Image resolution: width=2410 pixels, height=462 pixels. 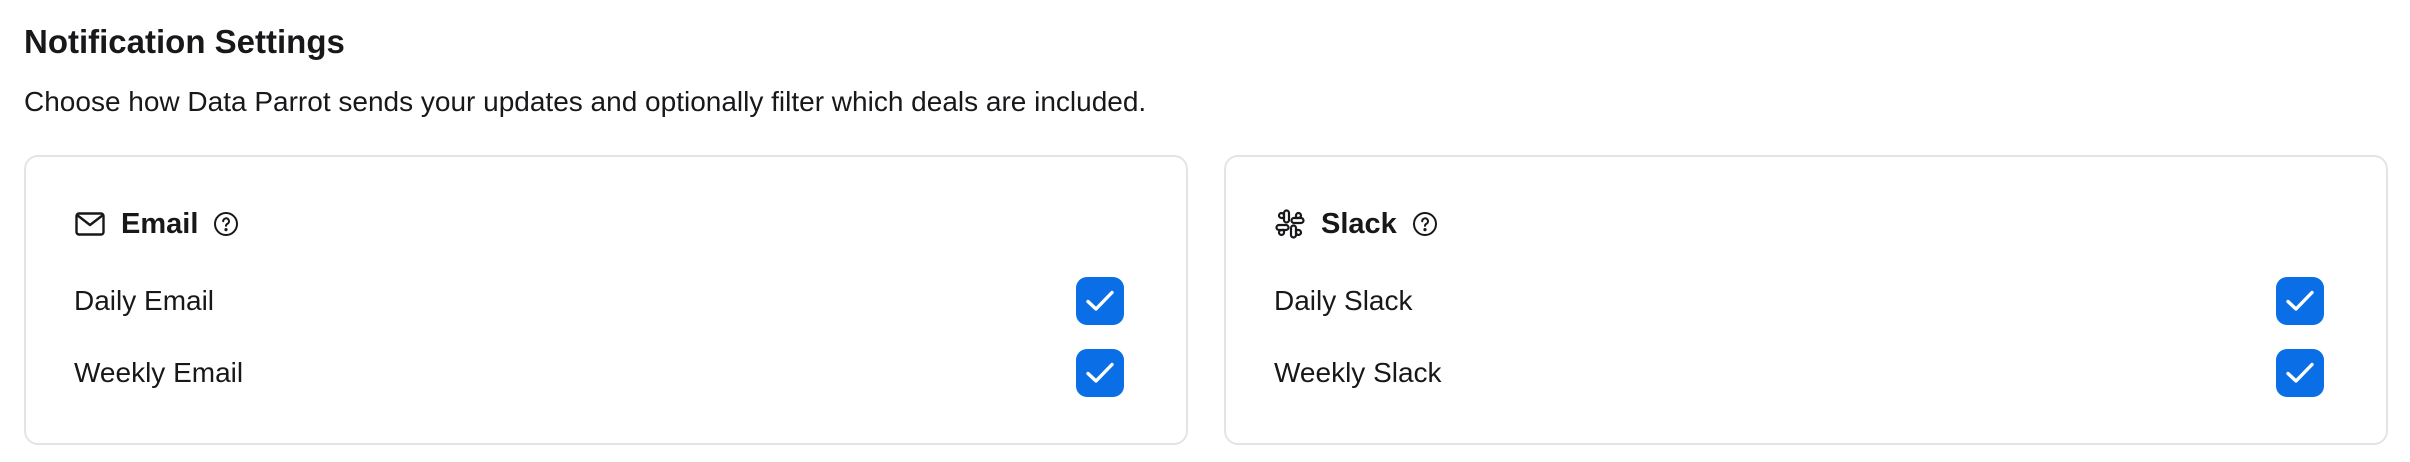 I want to click on daily-slack-label: Daily Slack, so click(x=1343, y=300).